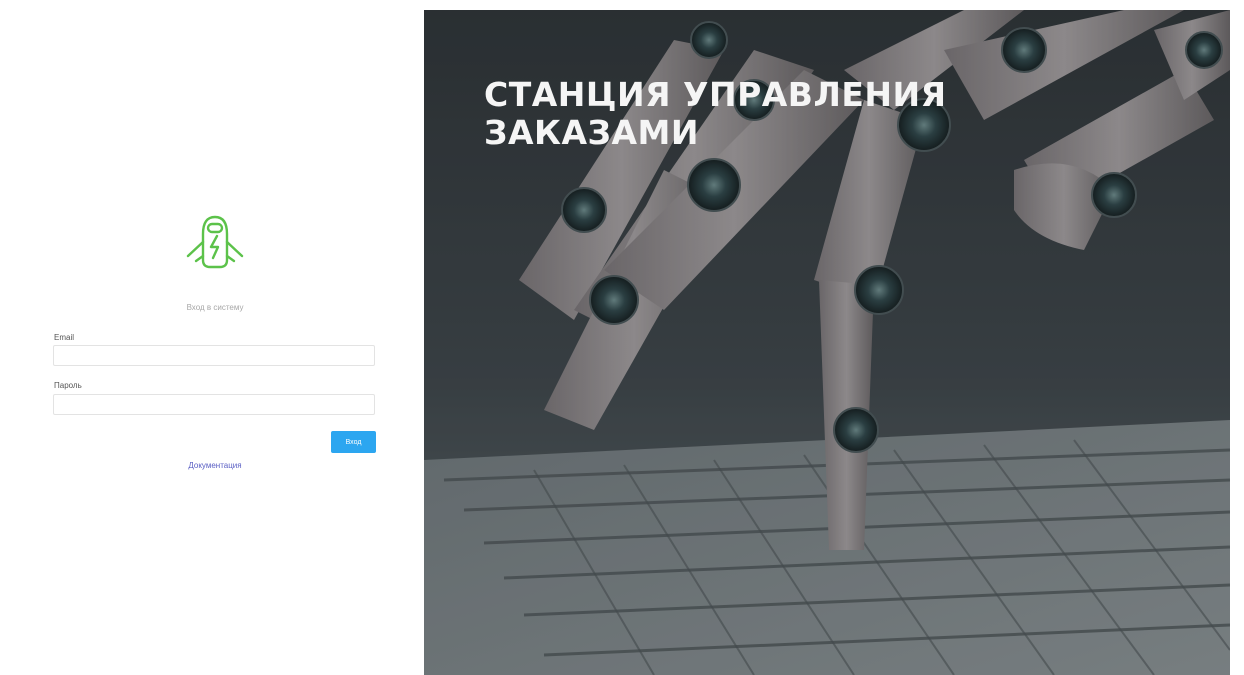 This screenshot has height=675, width=1244. I want to click on documentation-link: Документация, so click(215, 465).